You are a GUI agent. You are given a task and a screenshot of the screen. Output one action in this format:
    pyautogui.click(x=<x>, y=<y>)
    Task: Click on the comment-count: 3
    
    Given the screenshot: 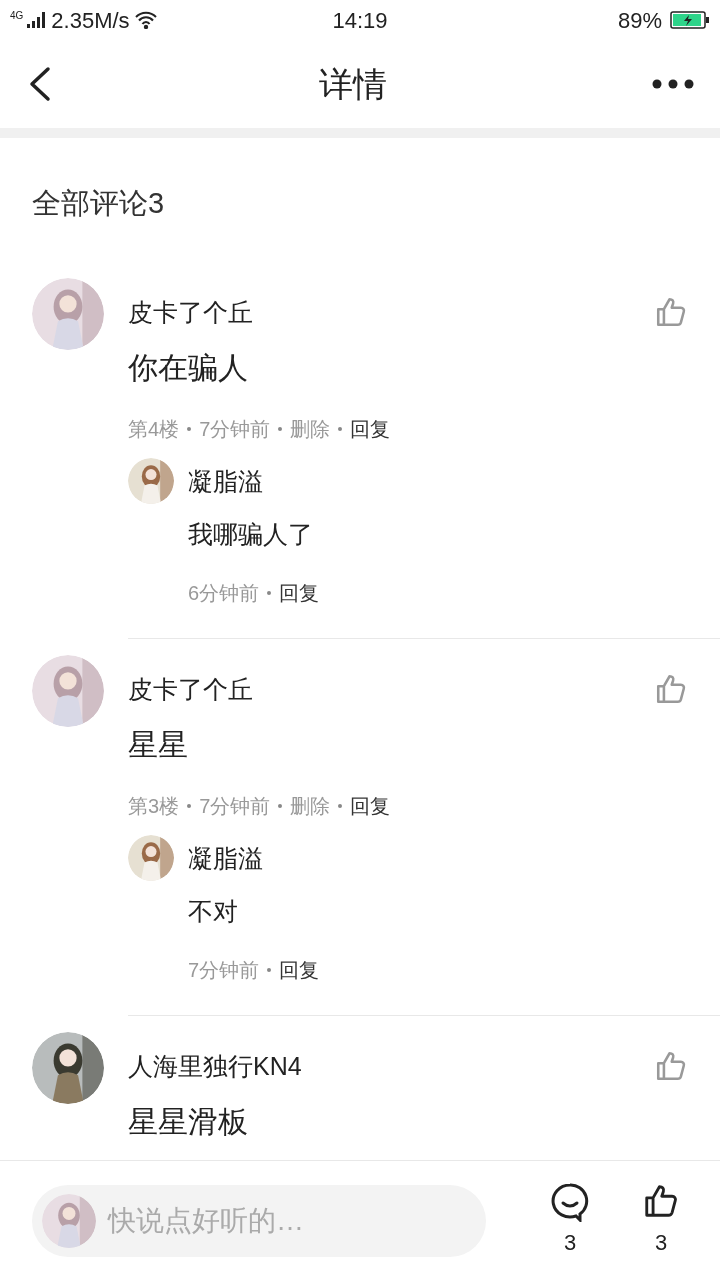 What is the action you would take?
    pyautogui.click(x=570, y=1243)
    